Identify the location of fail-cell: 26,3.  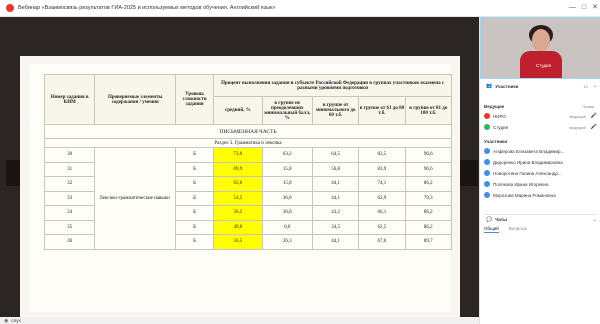
(287, 242).